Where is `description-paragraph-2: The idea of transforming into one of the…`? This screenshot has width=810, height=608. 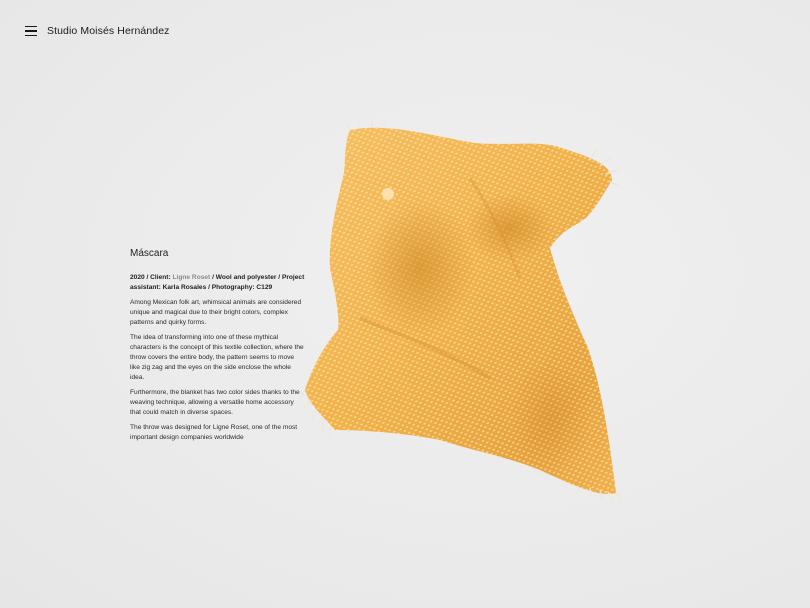
description-paragraph-2: The idea of transforming into one of the… is located at coordinates (217, 357).